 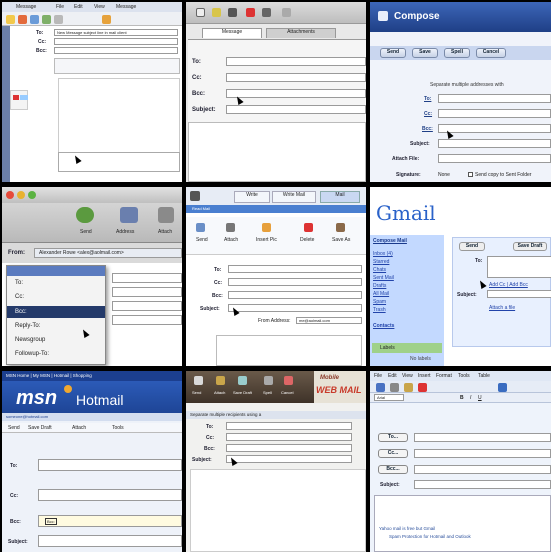 What do you see at coordinates (268, 380) in the screenshot?
I see `spell-icon` at bounding box center [268, 380].